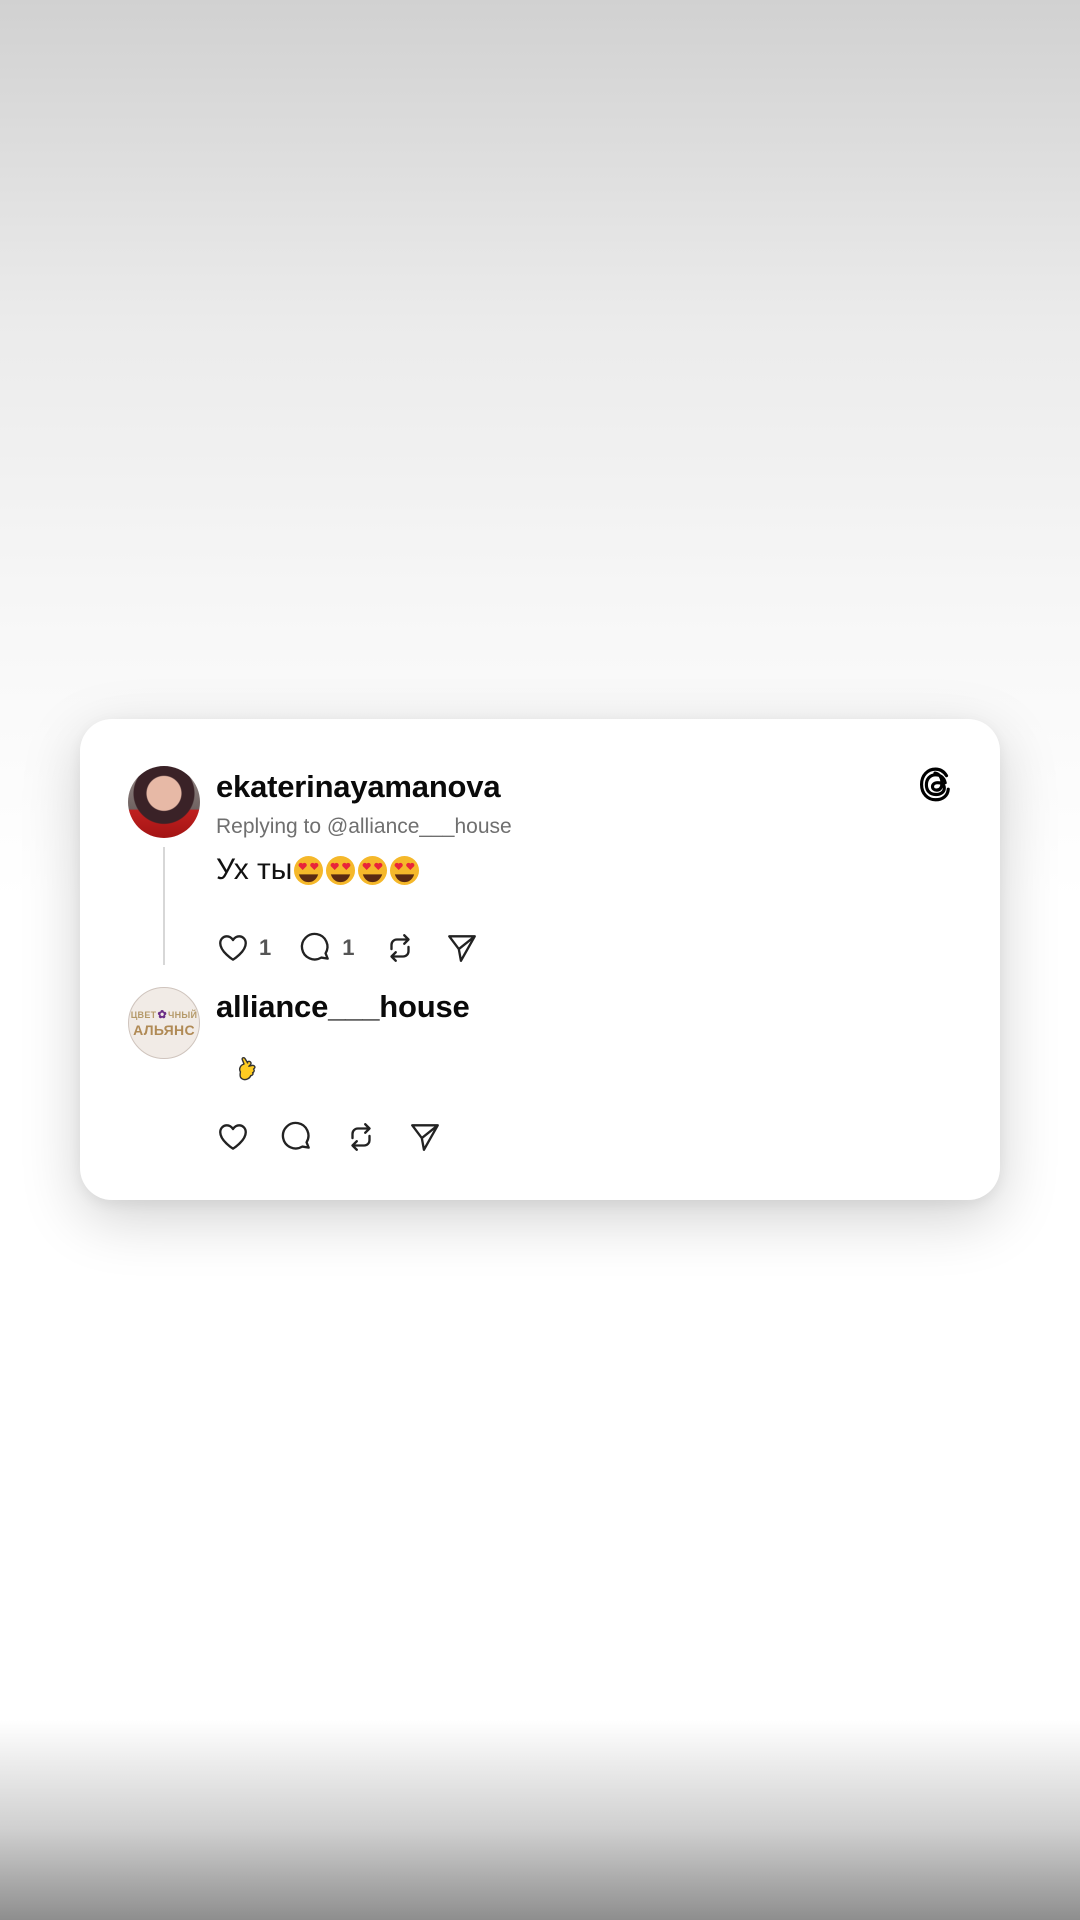 The height and width of the screenshot is (1920, 1080). What do you see at coordinates (164, 802) in the screenshot?
I see `ekaterinayamanova-avatar` at bounding box center [164, 802].